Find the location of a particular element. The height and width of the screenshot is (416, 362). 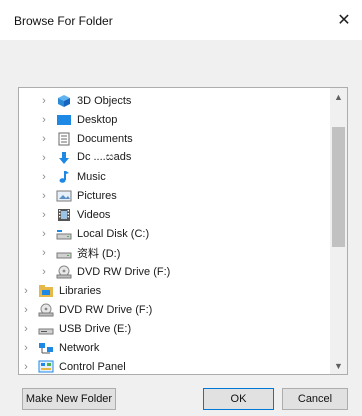

tree-item: › USB Drive (E:) is located at coordinates (177, 328).